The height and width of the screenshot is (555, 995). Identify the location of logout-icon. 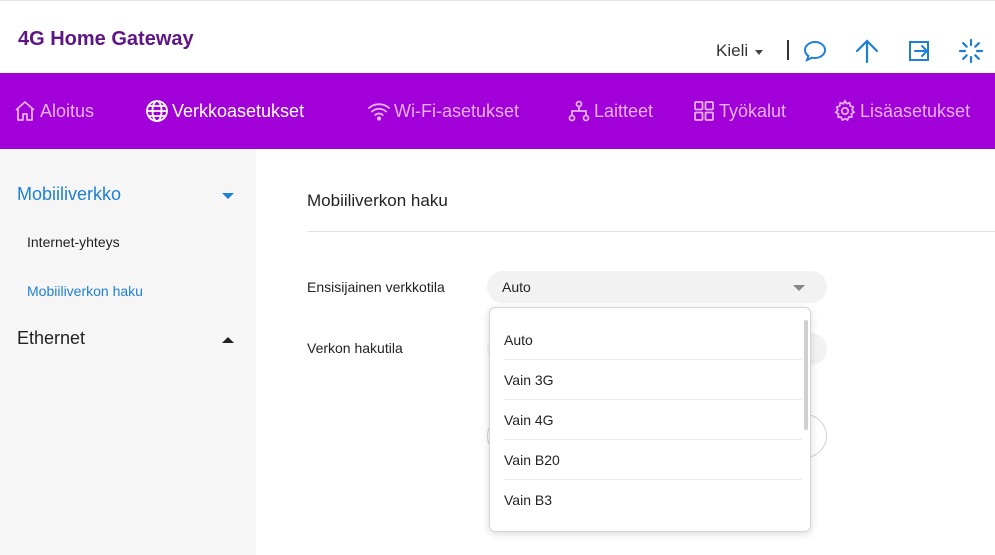
(919, 51).